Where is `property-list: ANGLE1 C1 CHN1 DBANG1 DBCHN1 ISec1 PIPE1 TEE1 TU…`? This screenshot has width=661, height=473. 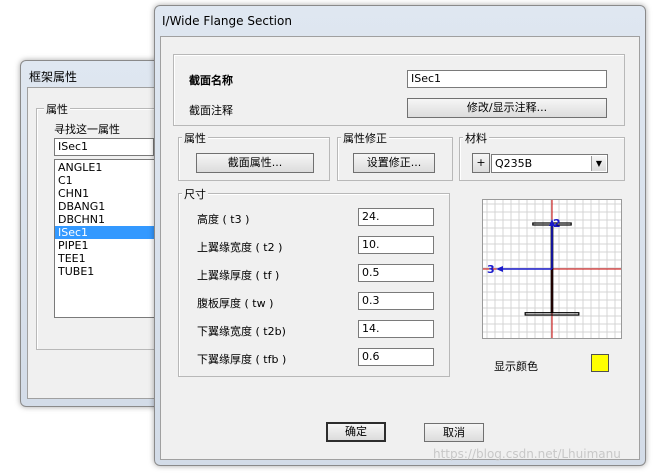 property-list: ANGLE1 C1 CHN1 DBANG1 DBCHN1 ISec1 PIPE1 TEE1 TU… is located at coordinates (106, 219).